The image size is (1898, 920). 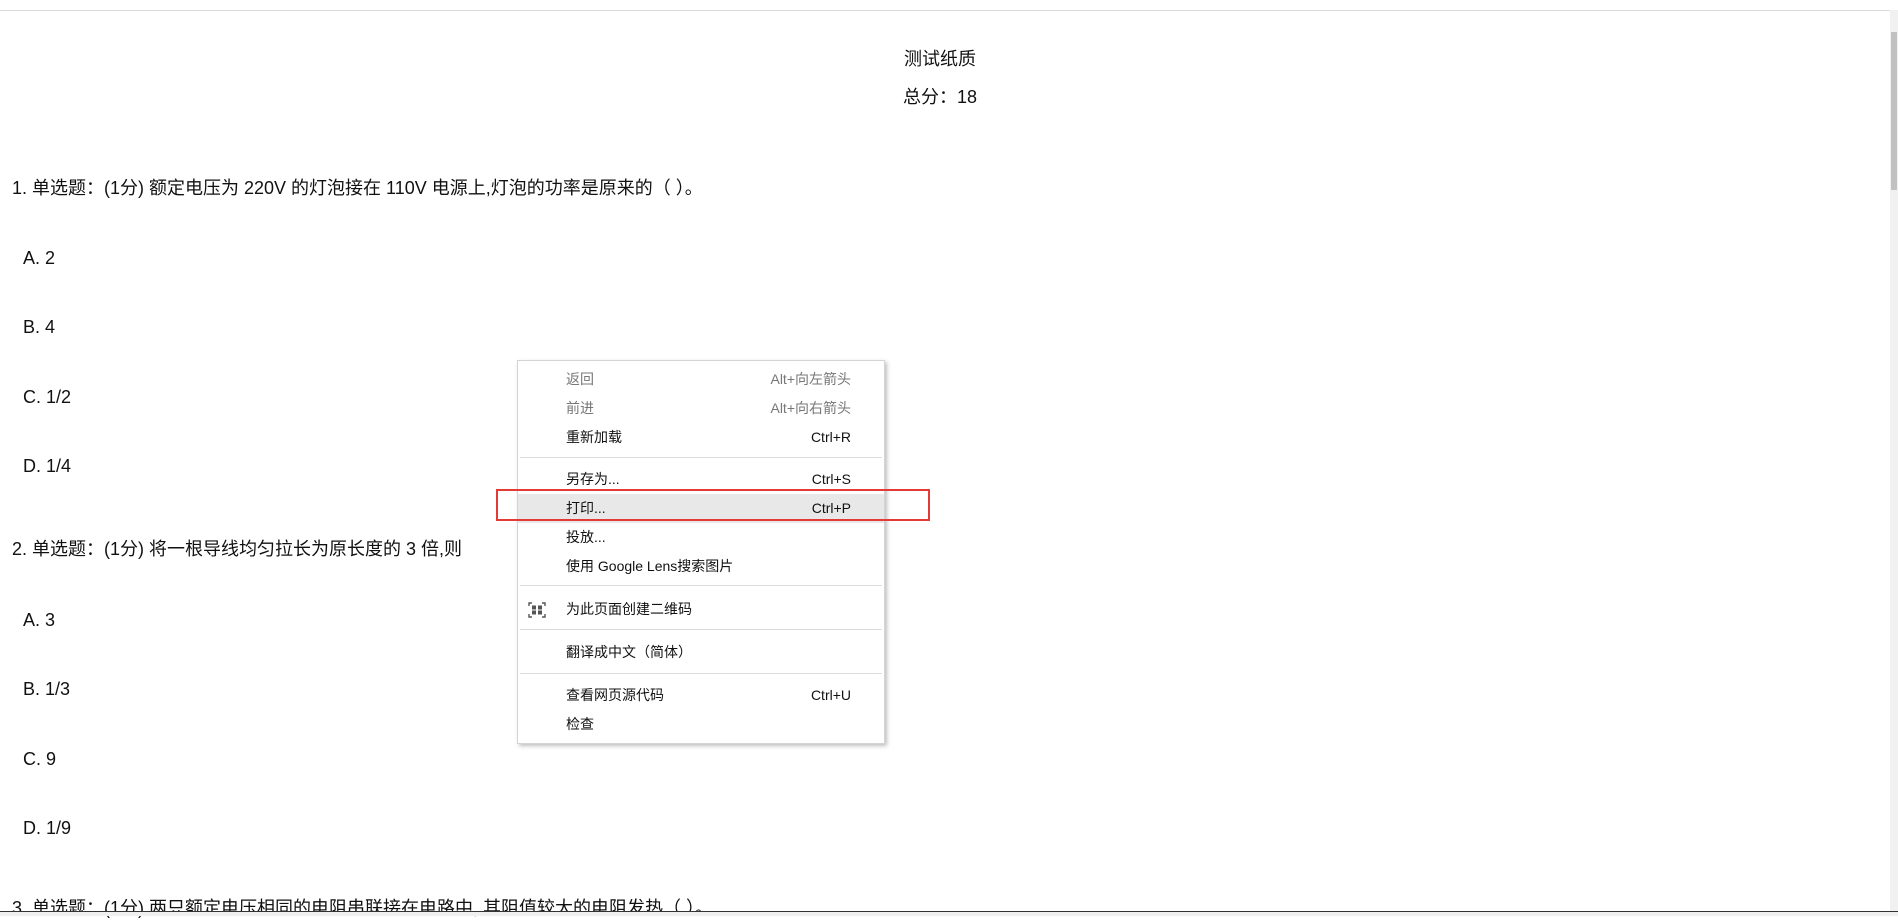 I want to click on option-1a: A. 2, so click(x=39, y=258).